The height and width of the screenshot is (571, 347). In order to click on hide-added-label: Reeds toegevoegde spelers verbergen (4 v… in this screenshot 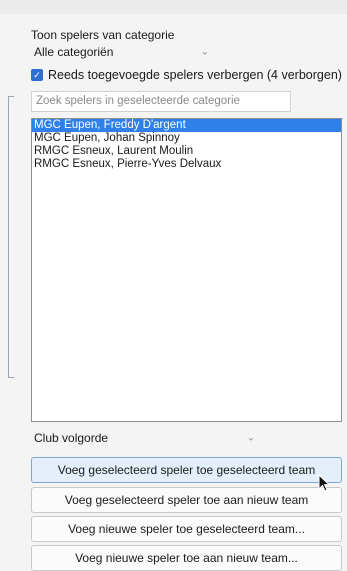, I will do `click(195, 75)`.